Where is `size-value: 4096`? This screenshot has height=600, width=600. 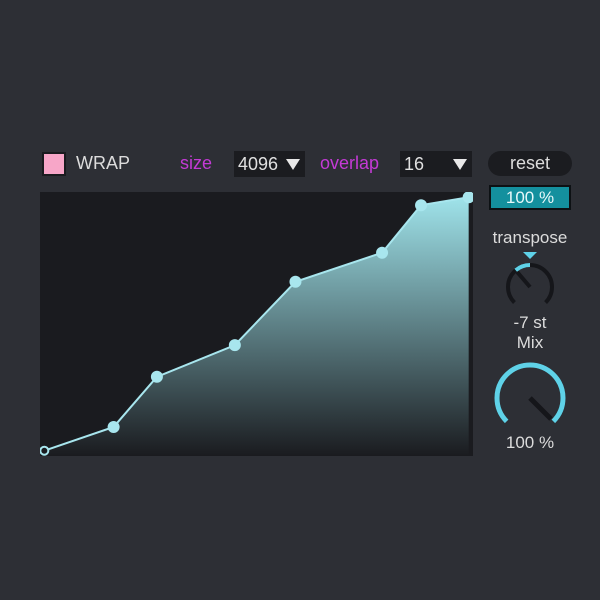 size-value: 4096 is located at coordinates (258, 164).